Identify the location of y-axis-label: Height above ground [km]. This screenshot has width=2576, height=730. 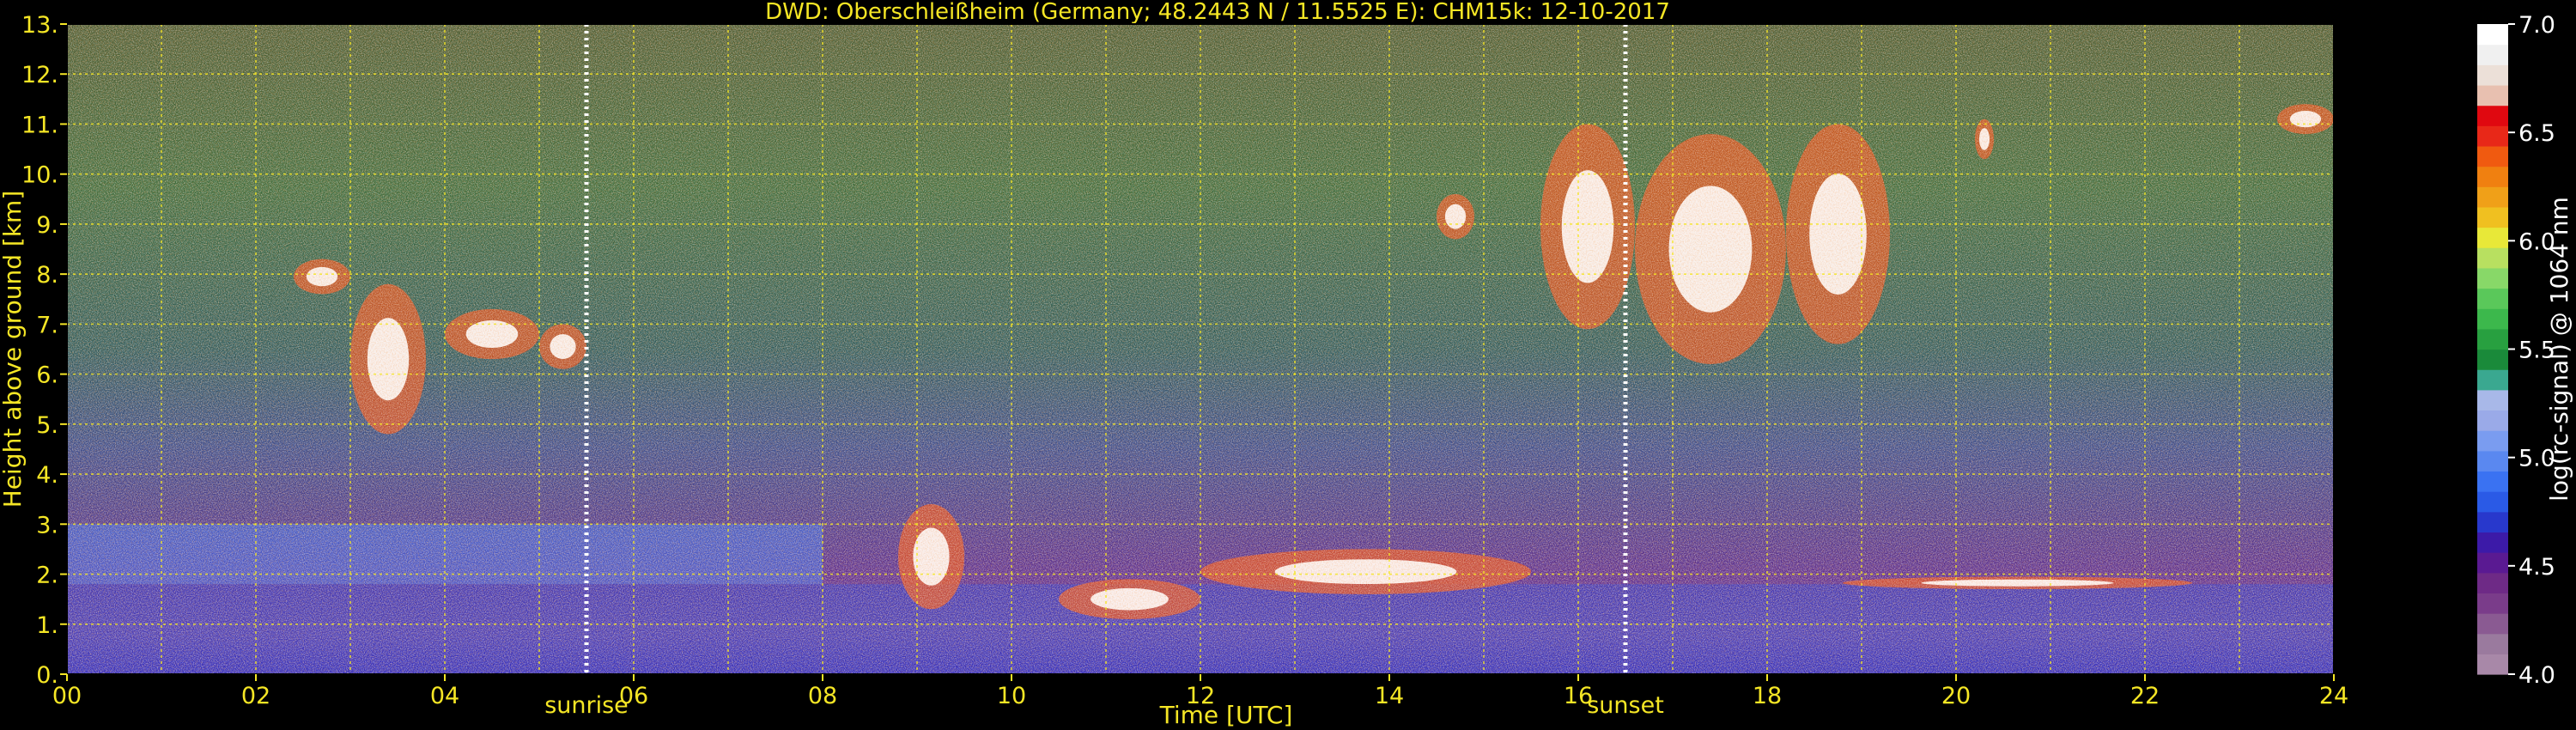
(13, 349).